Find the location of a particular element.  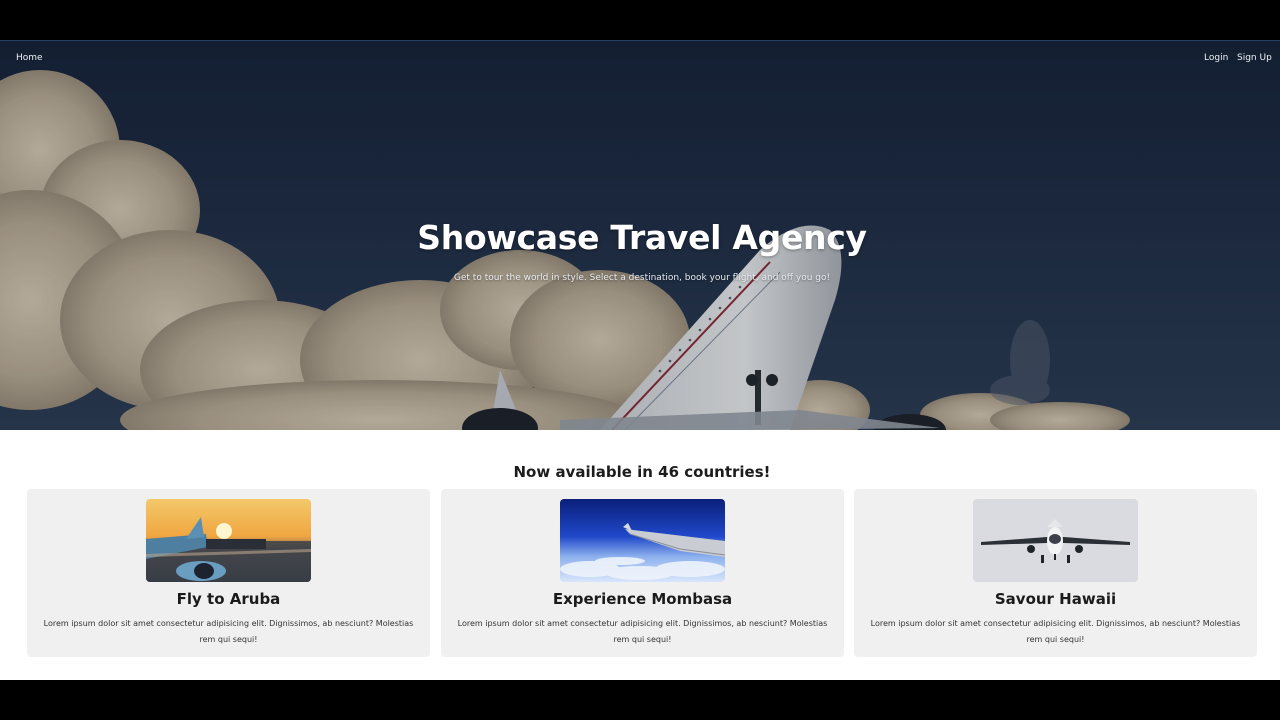

top-navbar: Home Login Sign Up is located at coordinates (640, 57).